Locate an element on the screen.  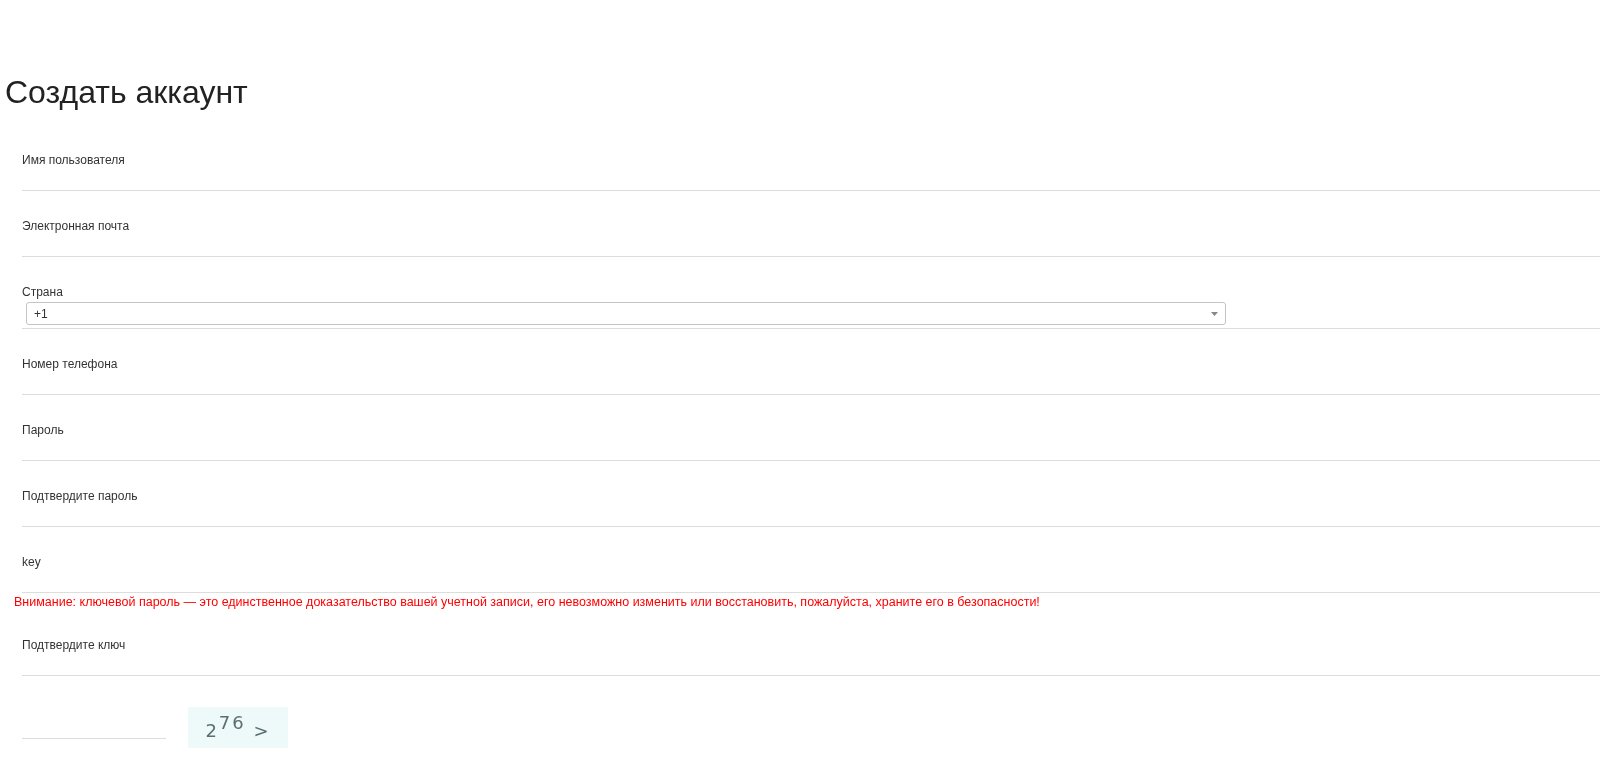
field-label: Электронная почта is located at coordinates (76, 226).